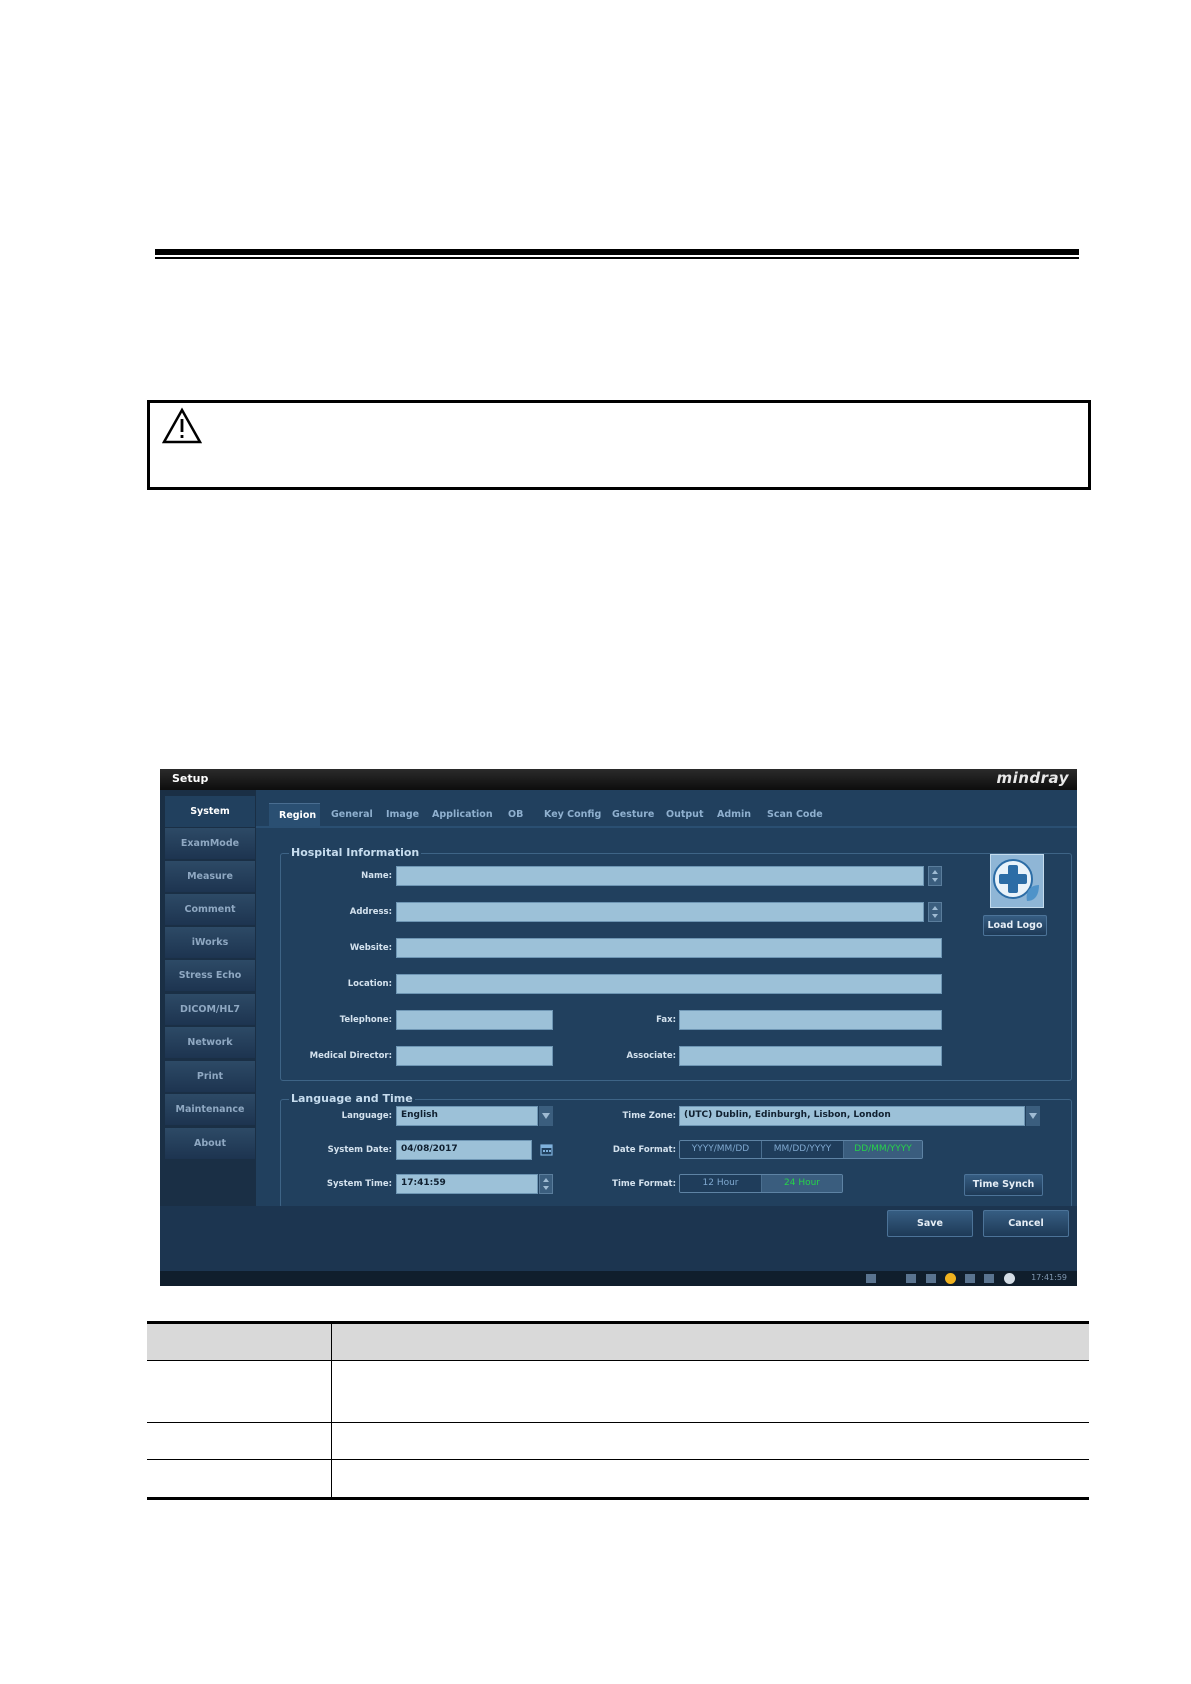 This screenshot has height=1684, width=1191. I want to click on website-input, so click(669, 948).